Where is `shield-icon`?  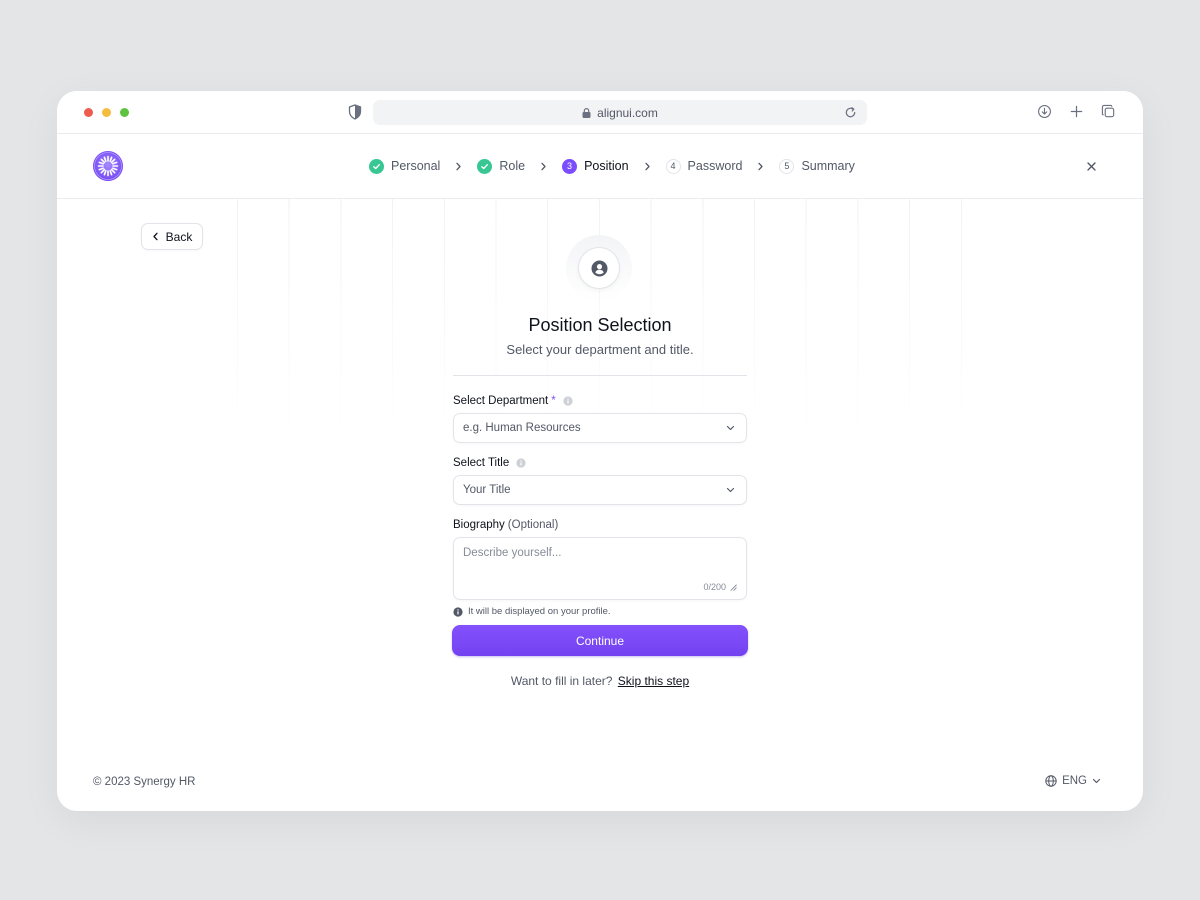
shield-icon is located at coordinates (355, 112).